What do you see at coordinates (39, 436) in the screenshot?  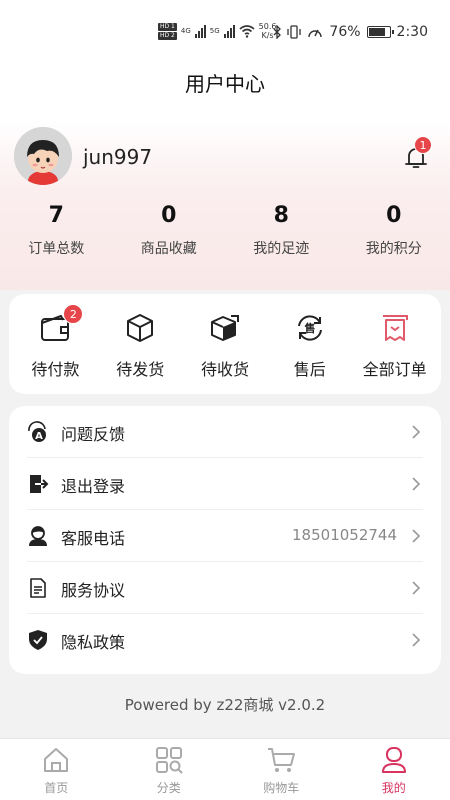 I see `svg-text: A` at bounding box center [39, 436].